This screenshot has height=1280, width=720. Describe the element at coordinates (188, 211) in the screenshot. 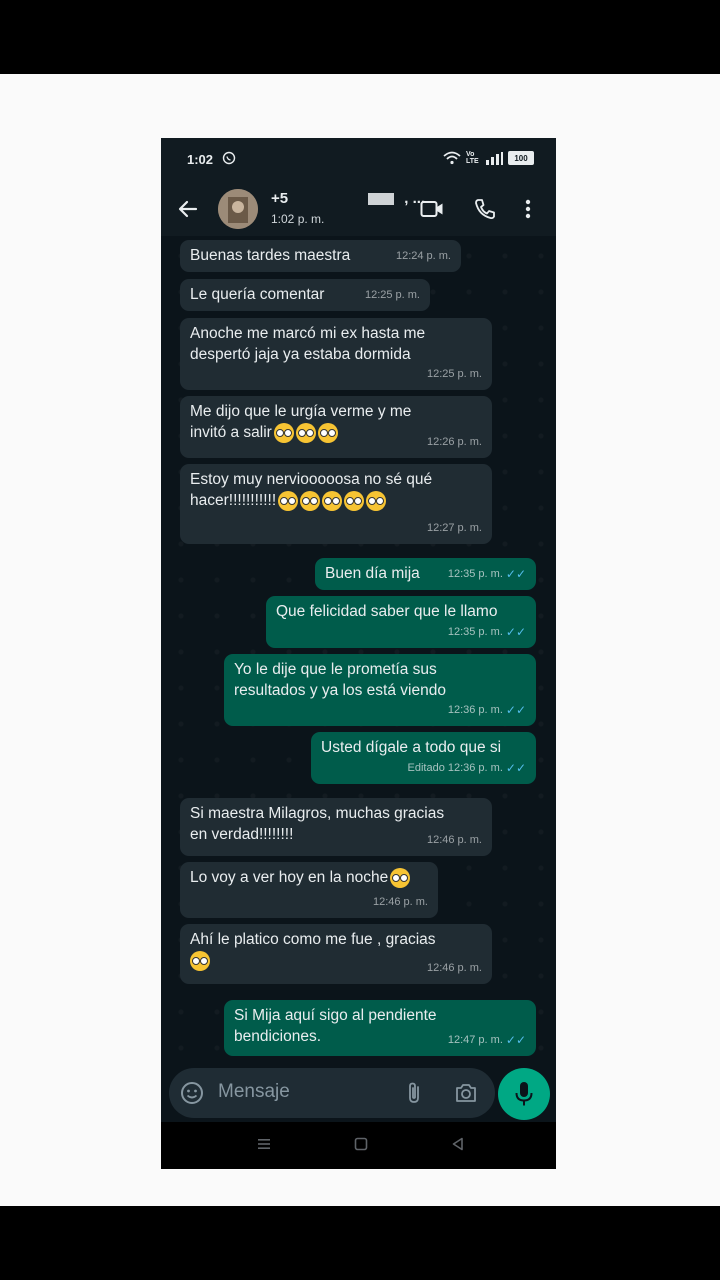

I see `back-arrow-icon` at that location.